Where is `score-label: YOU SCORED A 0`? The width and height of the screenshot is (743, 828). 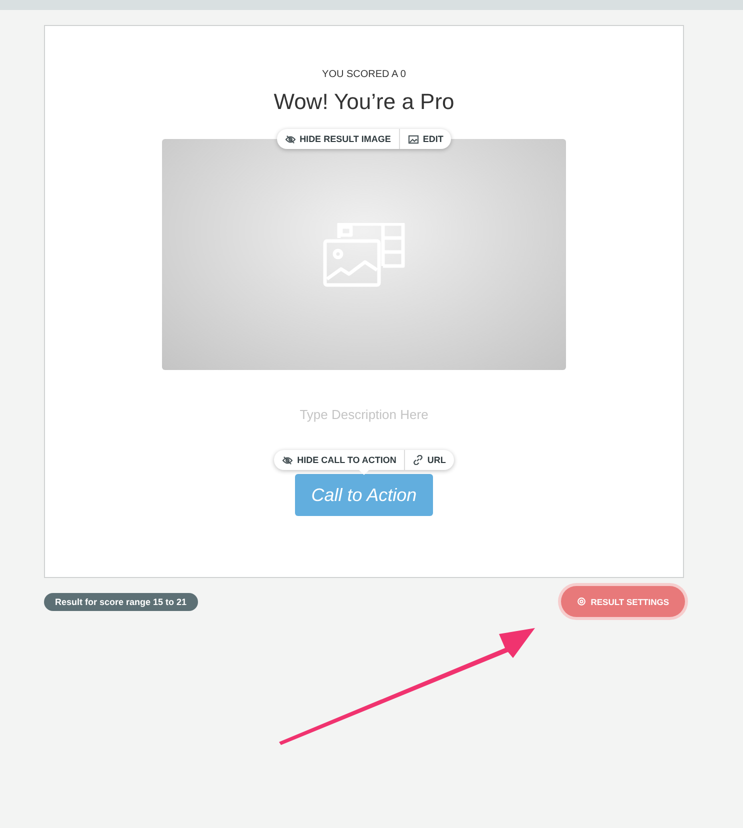
score-label: YOU SCORED A 0 is located at coordinates (364, 74).